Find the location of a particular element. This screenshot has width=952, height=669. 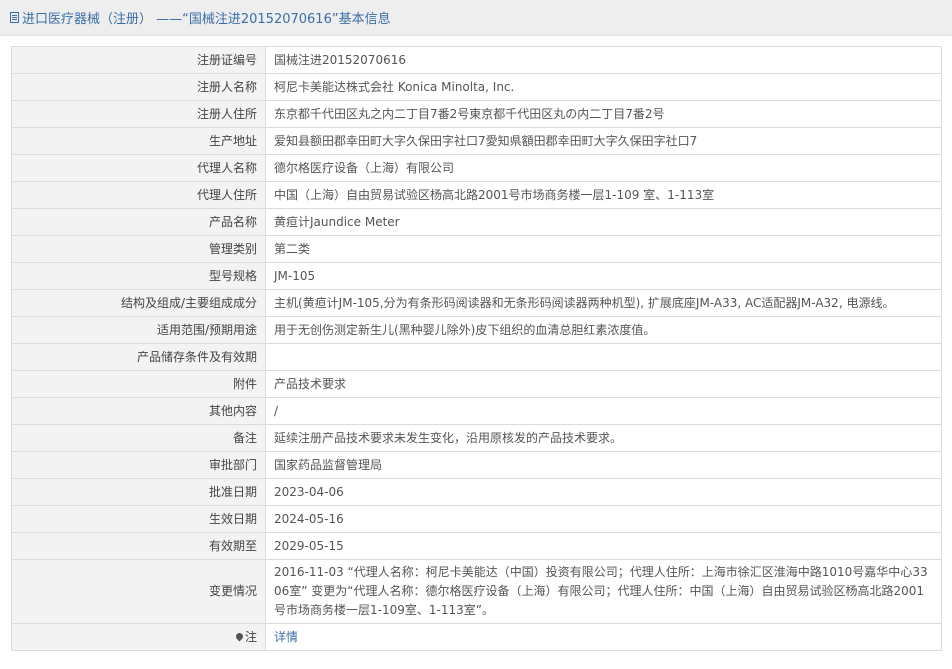

row-value: 产品技术要求 is located at coordinates (603, 384).